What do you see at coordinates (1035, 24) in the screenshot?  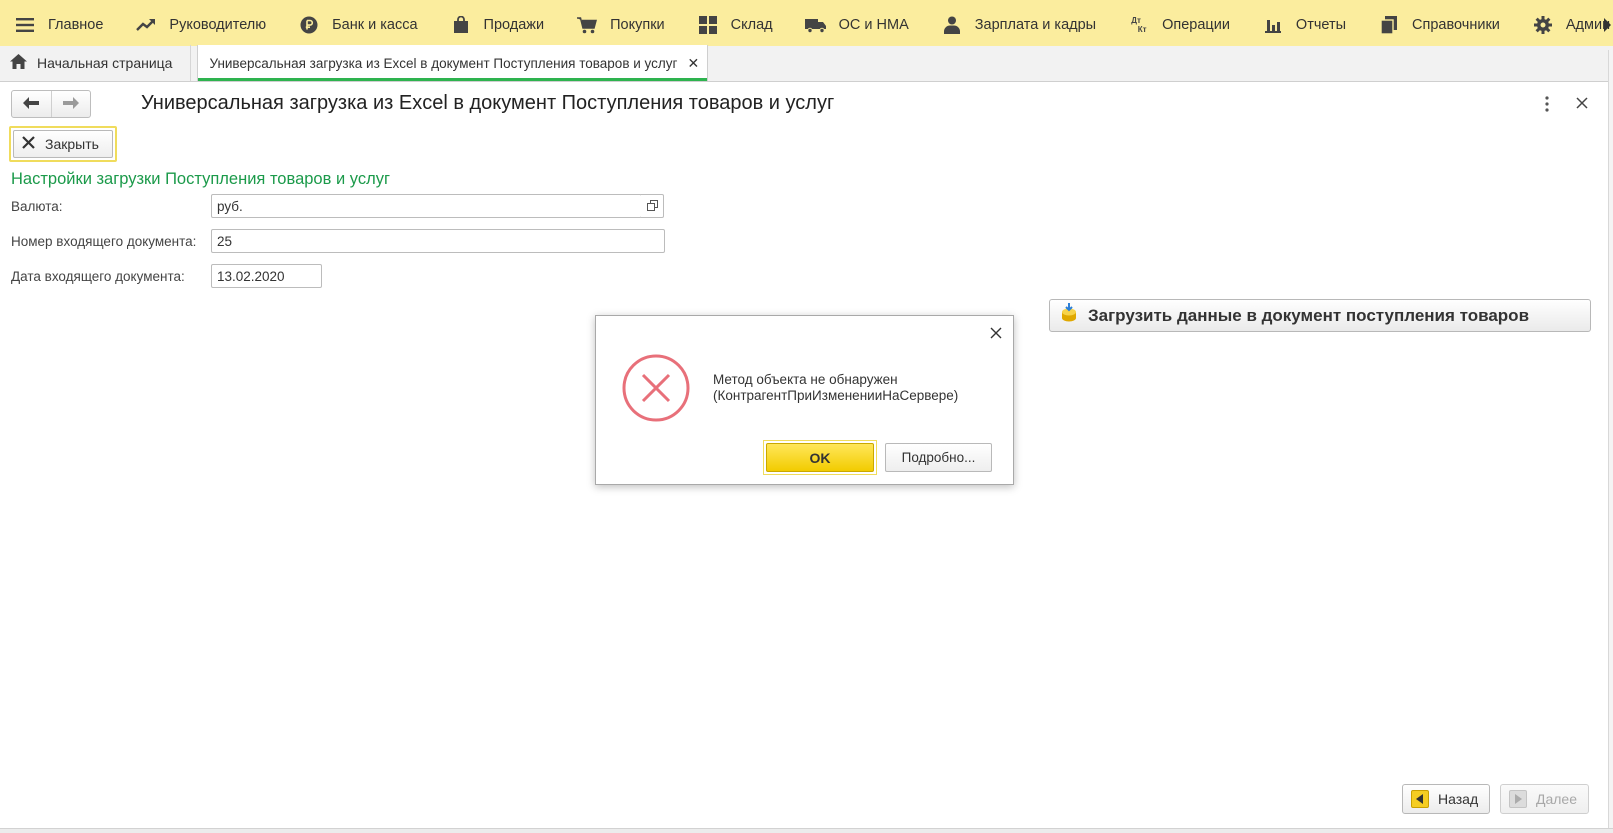 I see `menu-item-label: Зарплата и кадры` at bounding box center [1035, 24].